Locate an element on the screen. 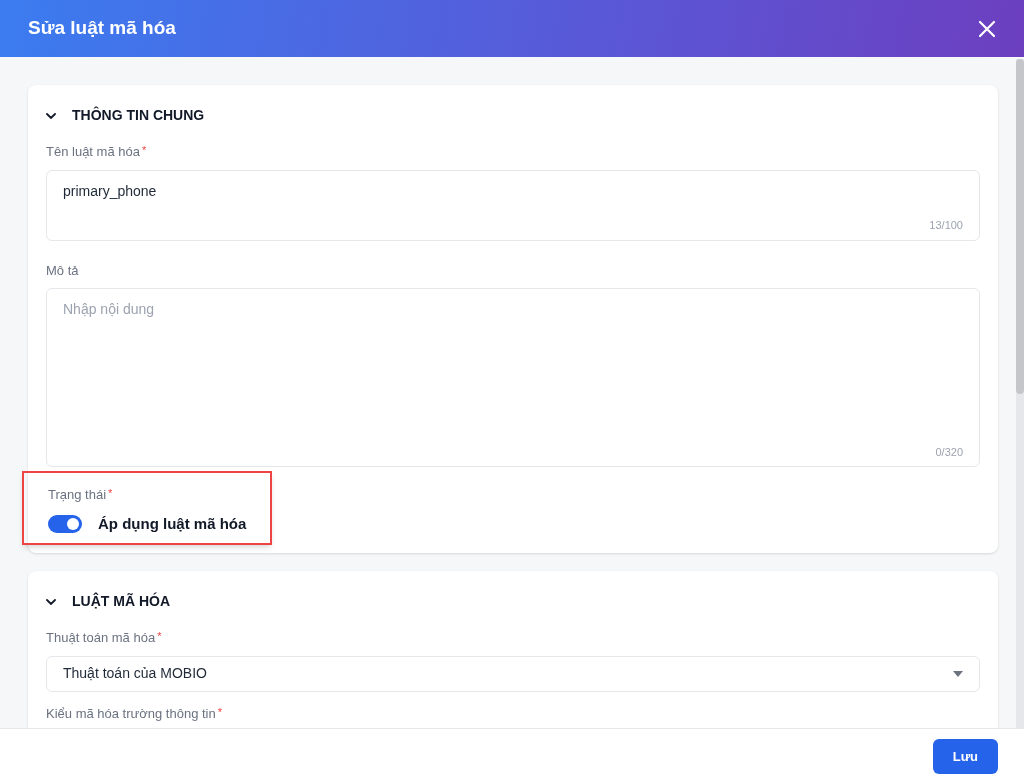 The image size is (1024, 784). select-field: Thuật toán của MOBIO is located at coordinates (513, 673).